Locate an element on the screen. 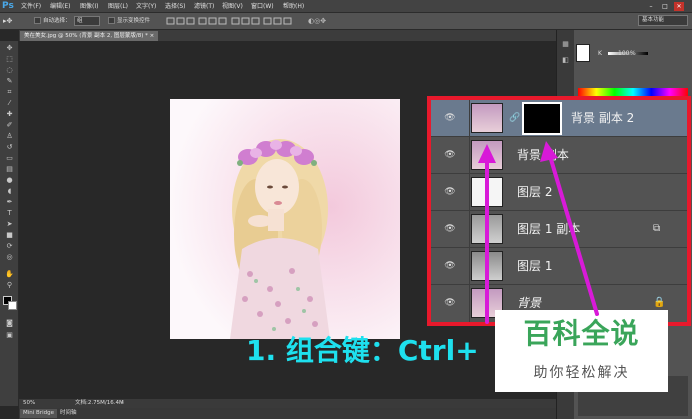  annotation-arrows is located at coordinates (538, 232).